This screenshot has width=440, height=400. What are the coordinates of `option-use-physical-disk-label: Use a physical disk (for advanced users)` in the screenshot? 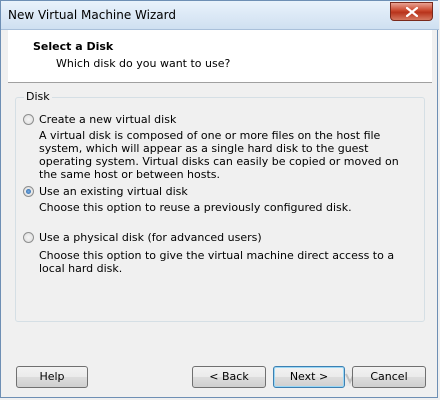 It's located at (150, 237).